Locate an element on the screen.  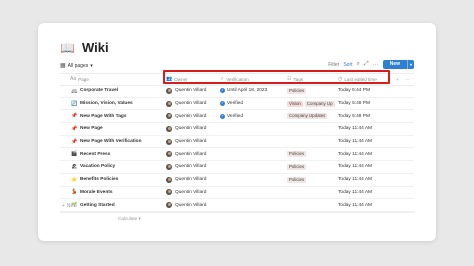
page-cell: 🔄 Mission, Vision, Values is located at coordinates (102, 104).